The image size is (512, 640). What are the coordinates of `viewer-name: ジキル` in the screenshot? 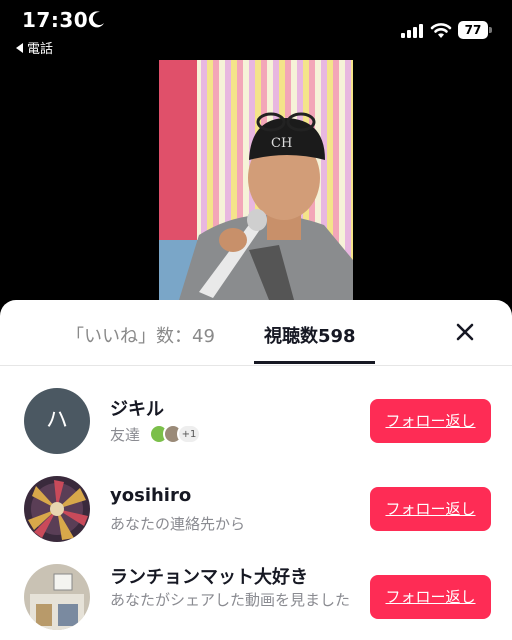 It's located at (137, 408).